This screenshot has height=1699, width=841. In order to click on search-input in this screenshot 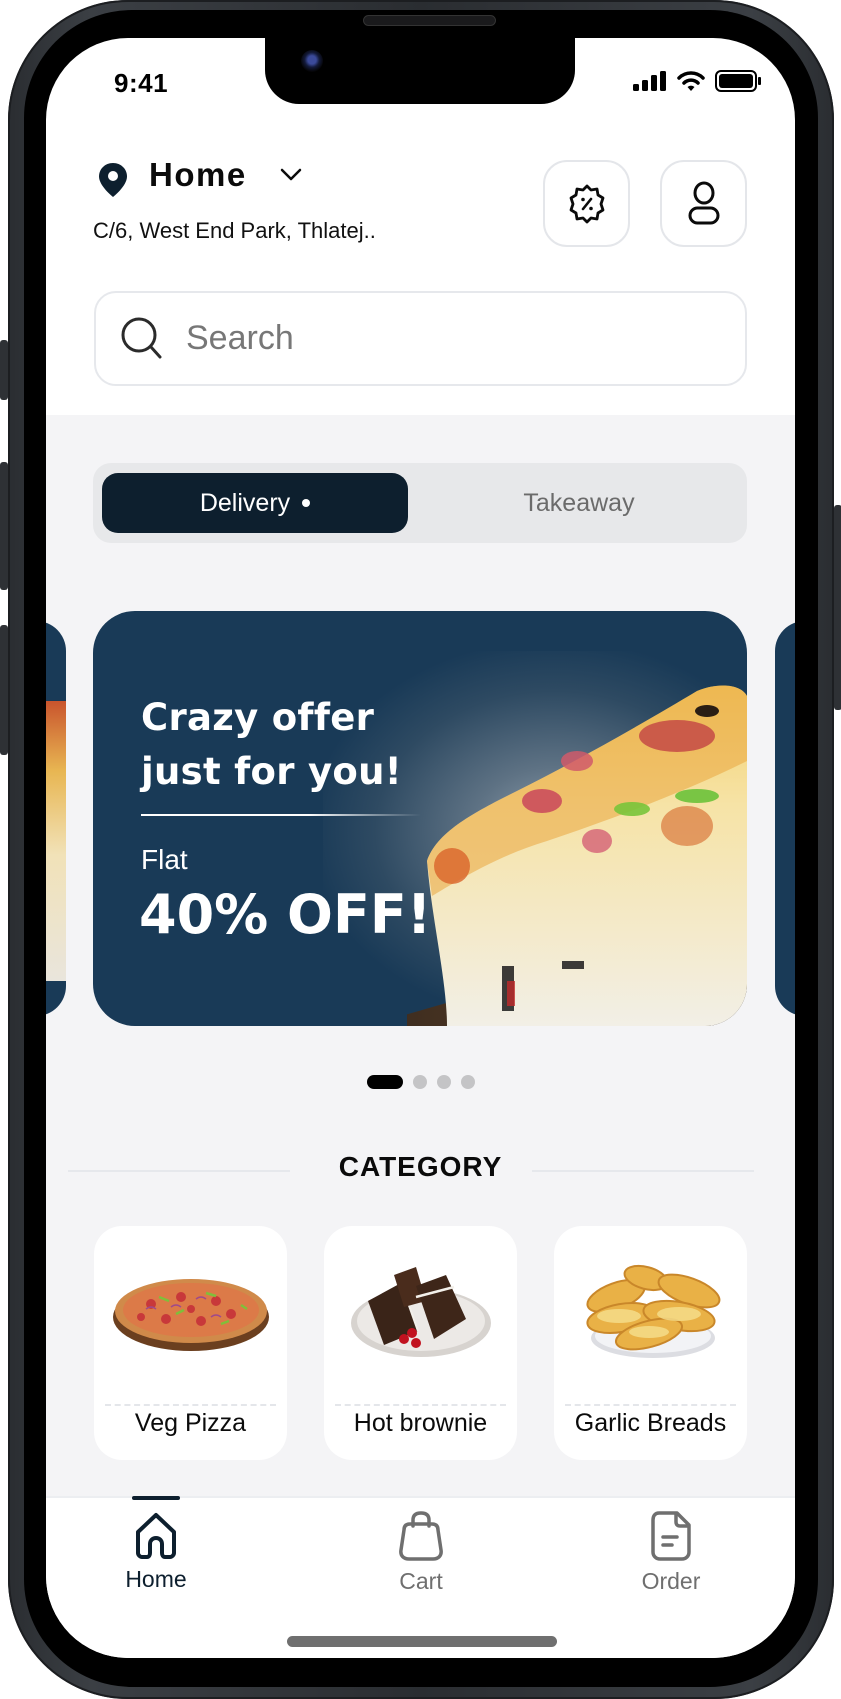, I will do `click(436, 338)`.